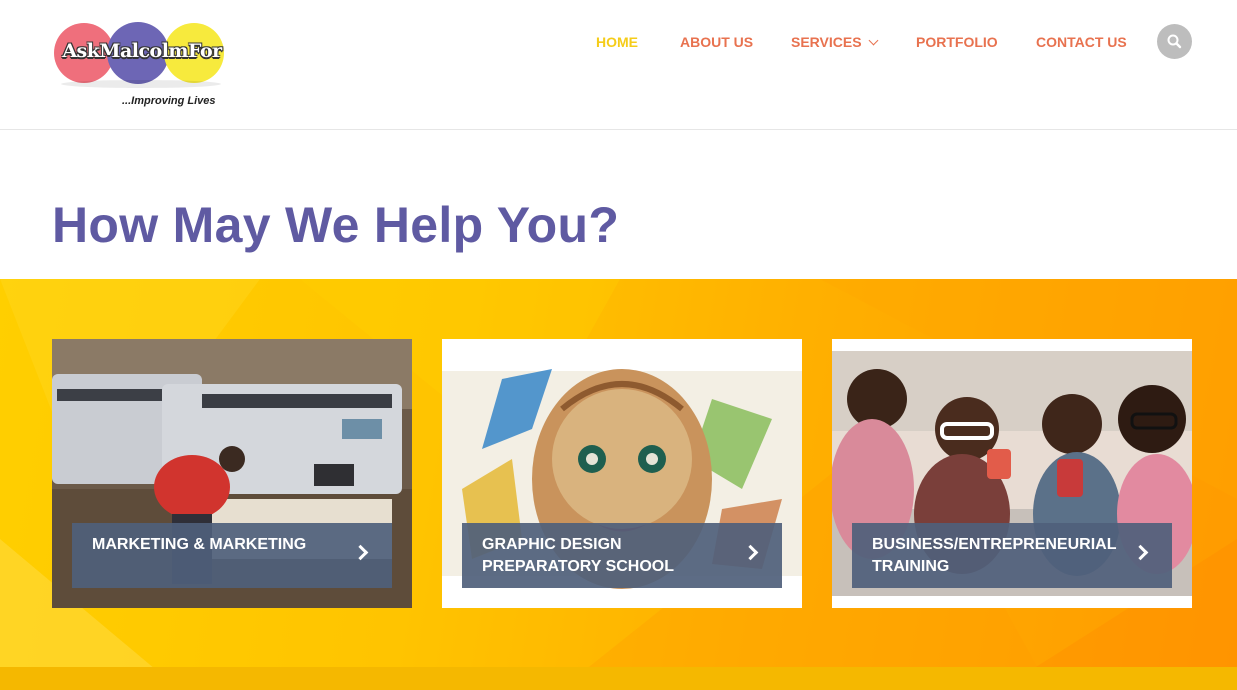 The height and width of the screenshot is (690, 1237). I want to click on card-caption: GRAPHIC DESIGN PREPARATORY SCHOOL, so click(622, 555).